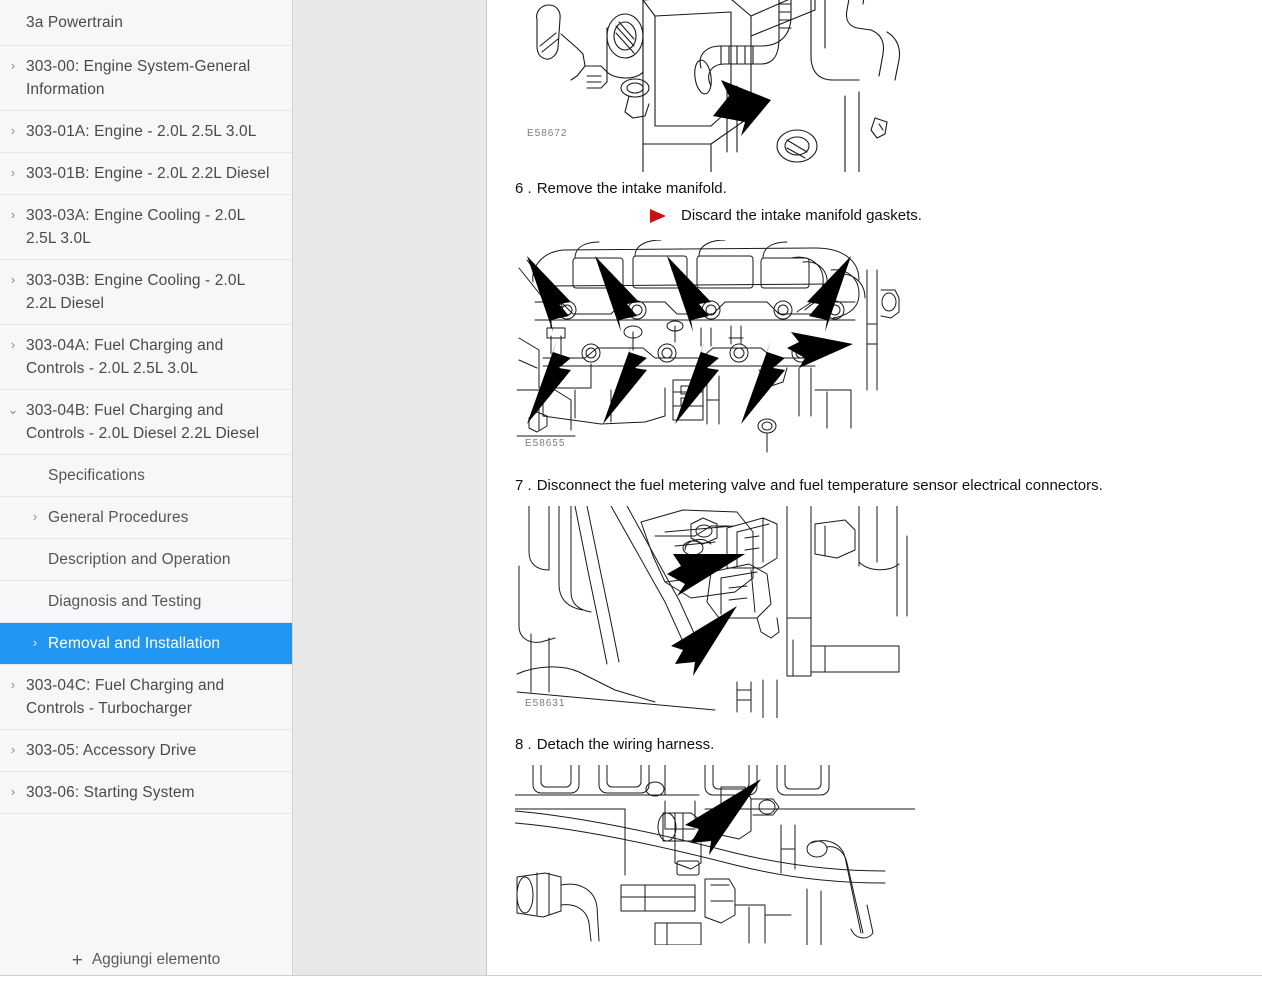 The width and height of the screenshot is (1262, 990). I want to click on figure-code-label: E58672, so click(547, 133).